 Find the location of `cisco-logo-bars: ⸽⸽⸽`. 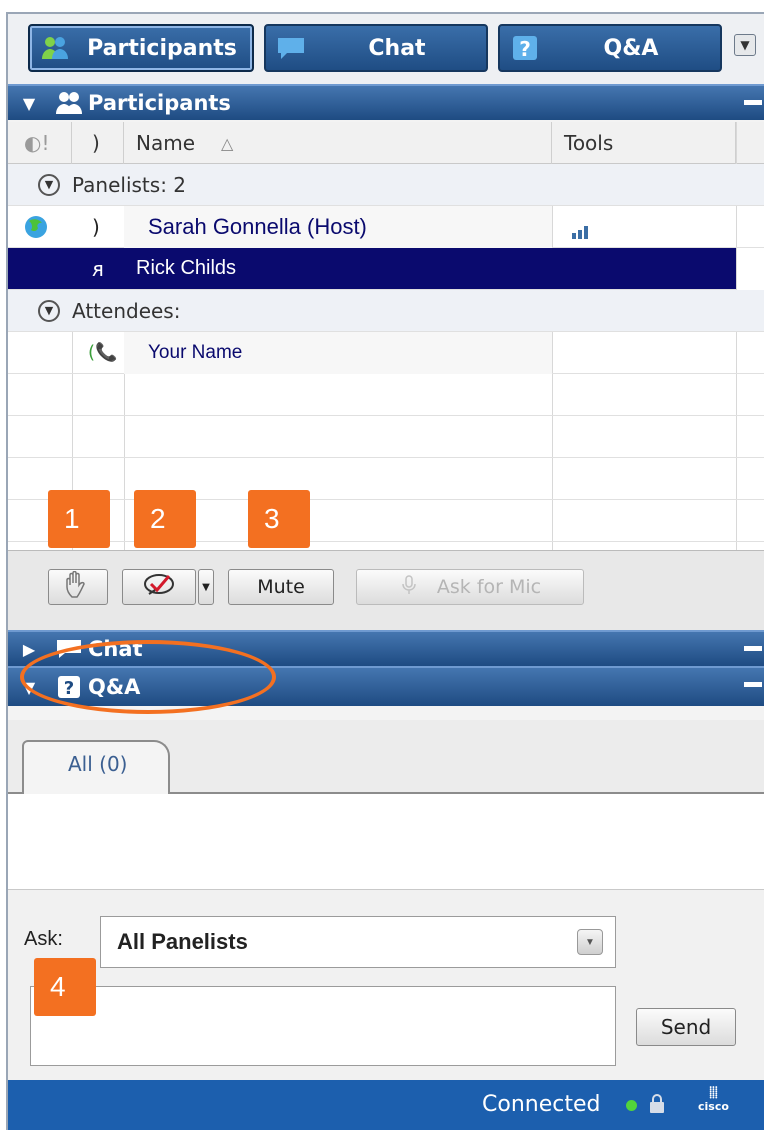

cisco-logo-bars: ⸽⸽⸽ is located at coordinates (713, 1092).